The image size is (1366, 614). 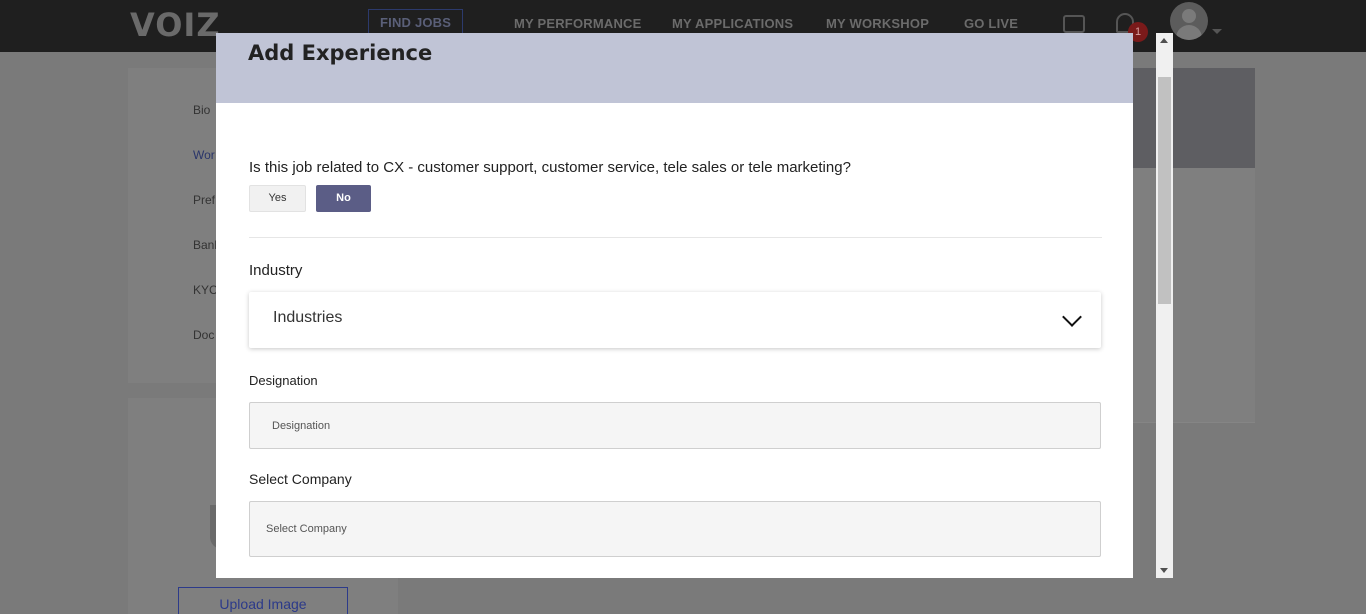 What do you see at coordinates (1189, 21) in the screenshot?
I see `avatar` at bounding box center [1189, 21].